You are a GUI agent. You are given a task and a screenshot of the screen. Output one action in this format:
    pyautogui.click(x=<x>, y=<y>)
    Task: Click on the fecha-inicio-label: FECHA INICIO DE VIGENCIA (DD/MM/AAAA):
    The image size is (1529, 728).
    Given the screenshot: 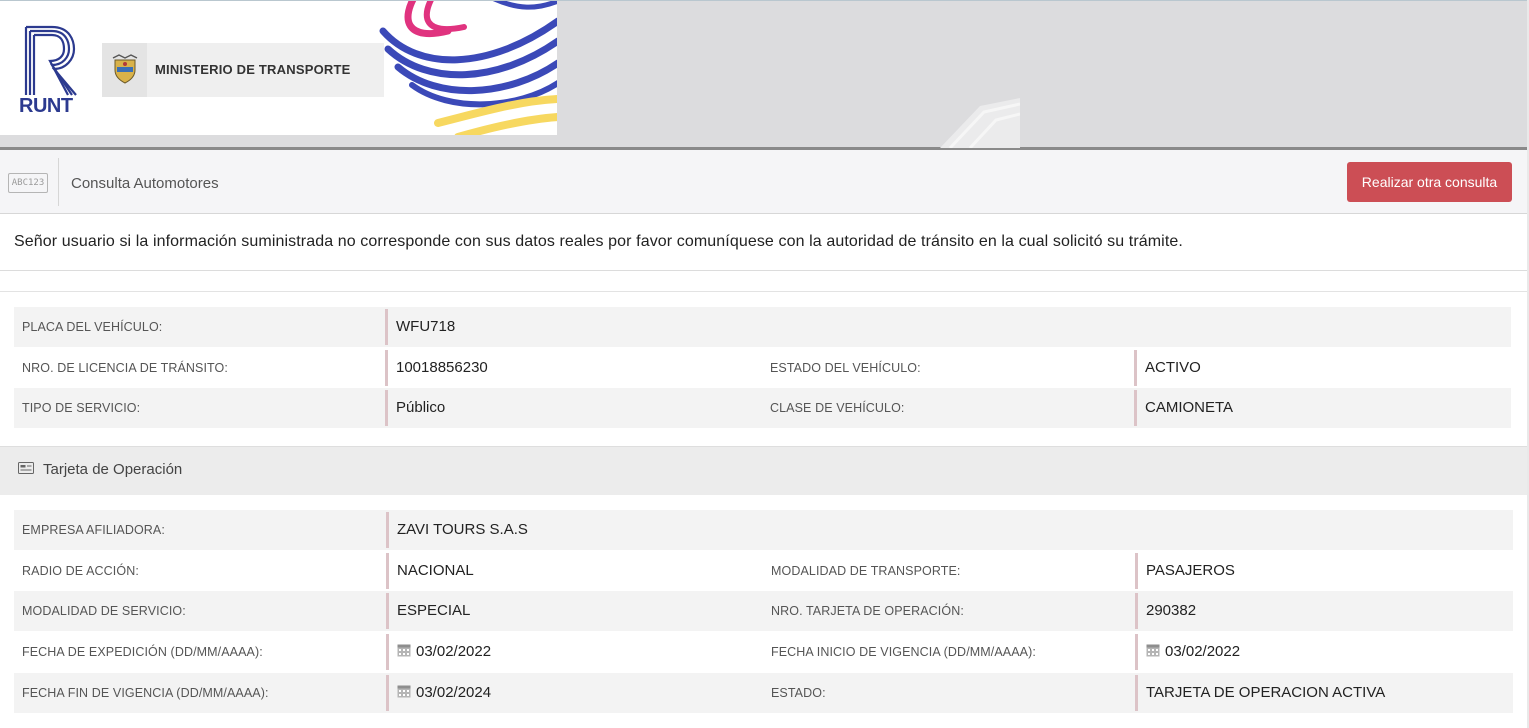 What is the action you would take?
    pyautogui.click(x=903, y=652)
    